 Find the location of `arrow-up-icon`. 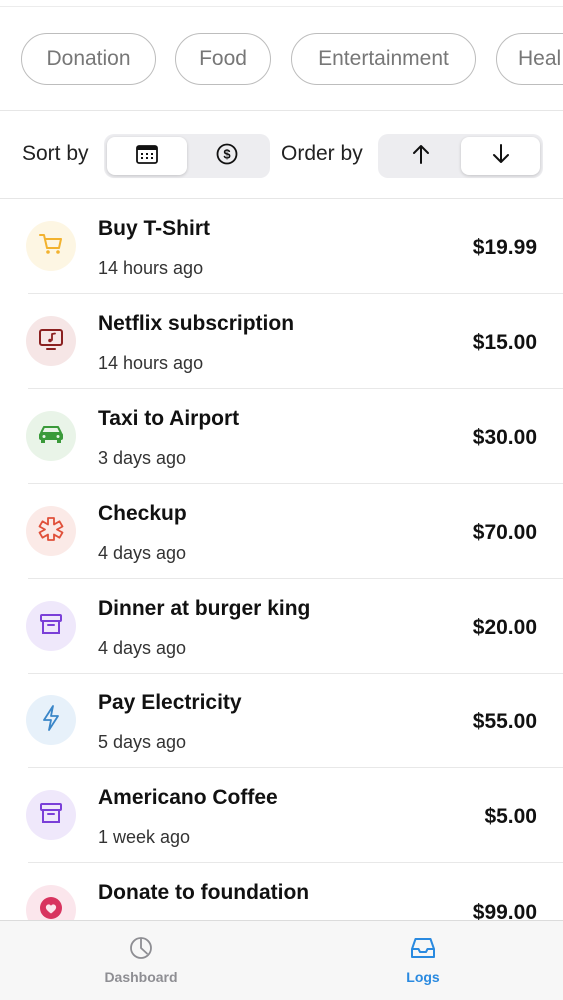

arrow-up-icon is located at coordinates (421, 156).